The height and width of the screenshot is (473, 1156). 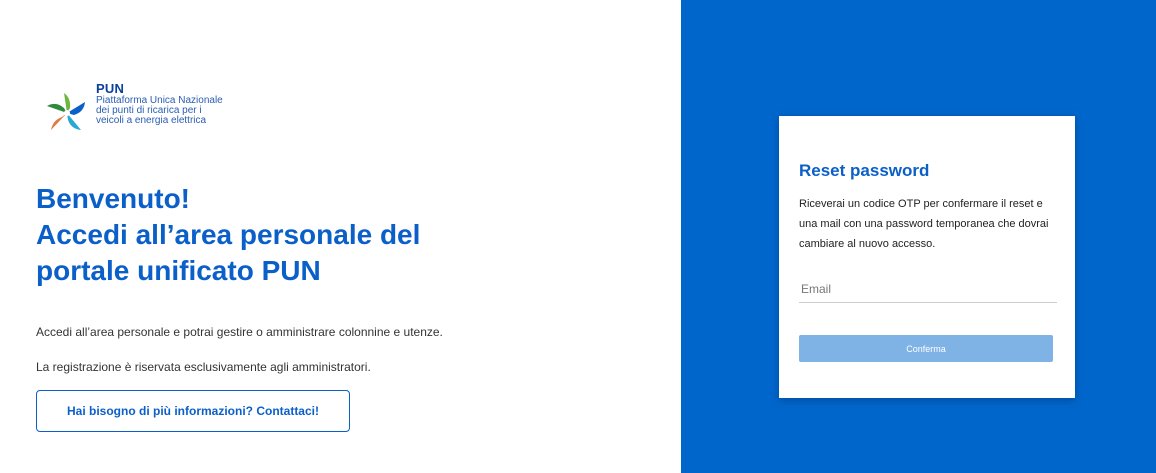 I want to click on star-logo-icon, so click(x=66, y=111).